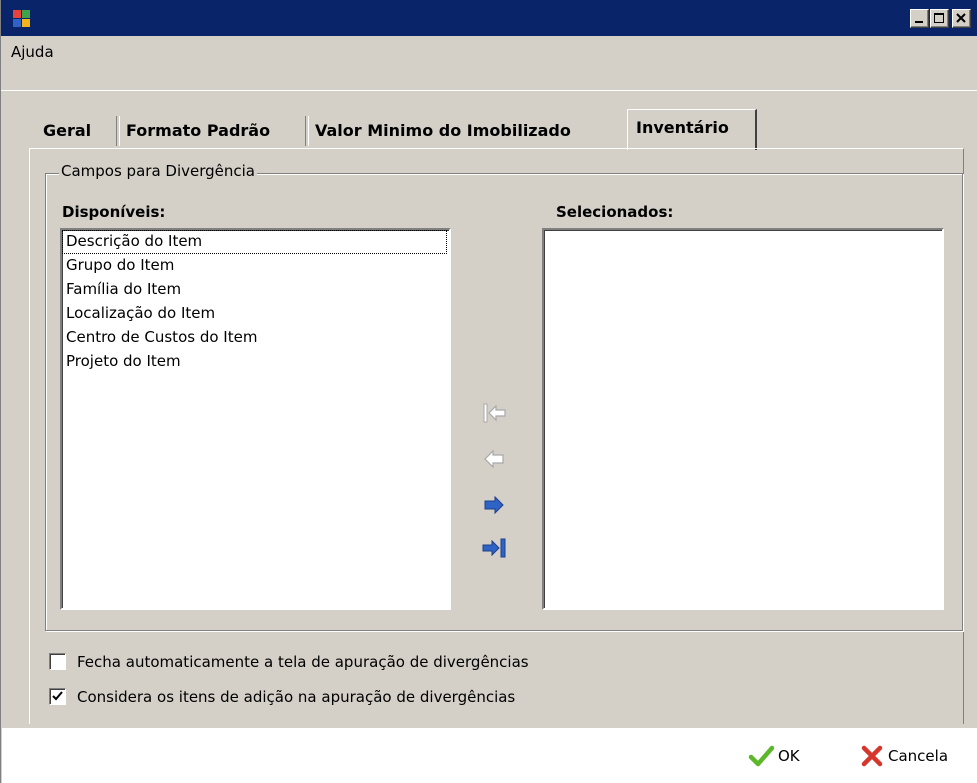  What do you see at coordinates (489, 51) in the screenshot?
I see `menu-bar: Ajuda` at bounding box center [489, 51].